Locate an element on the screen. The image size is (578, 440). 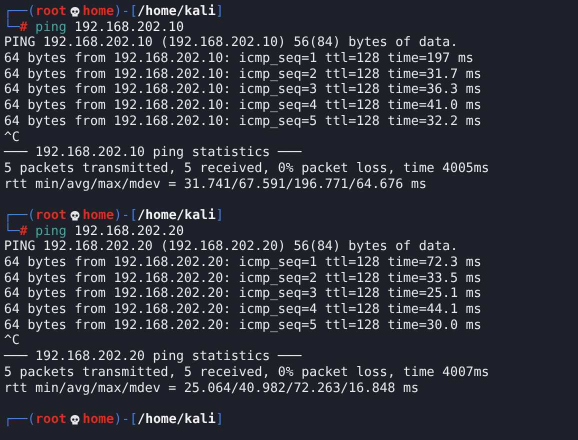
output-line: 64 bytes from 192.168.202.10: icmp_seq=2 ttl=128 time=31.7 ms is located at coordinates (243, 74).